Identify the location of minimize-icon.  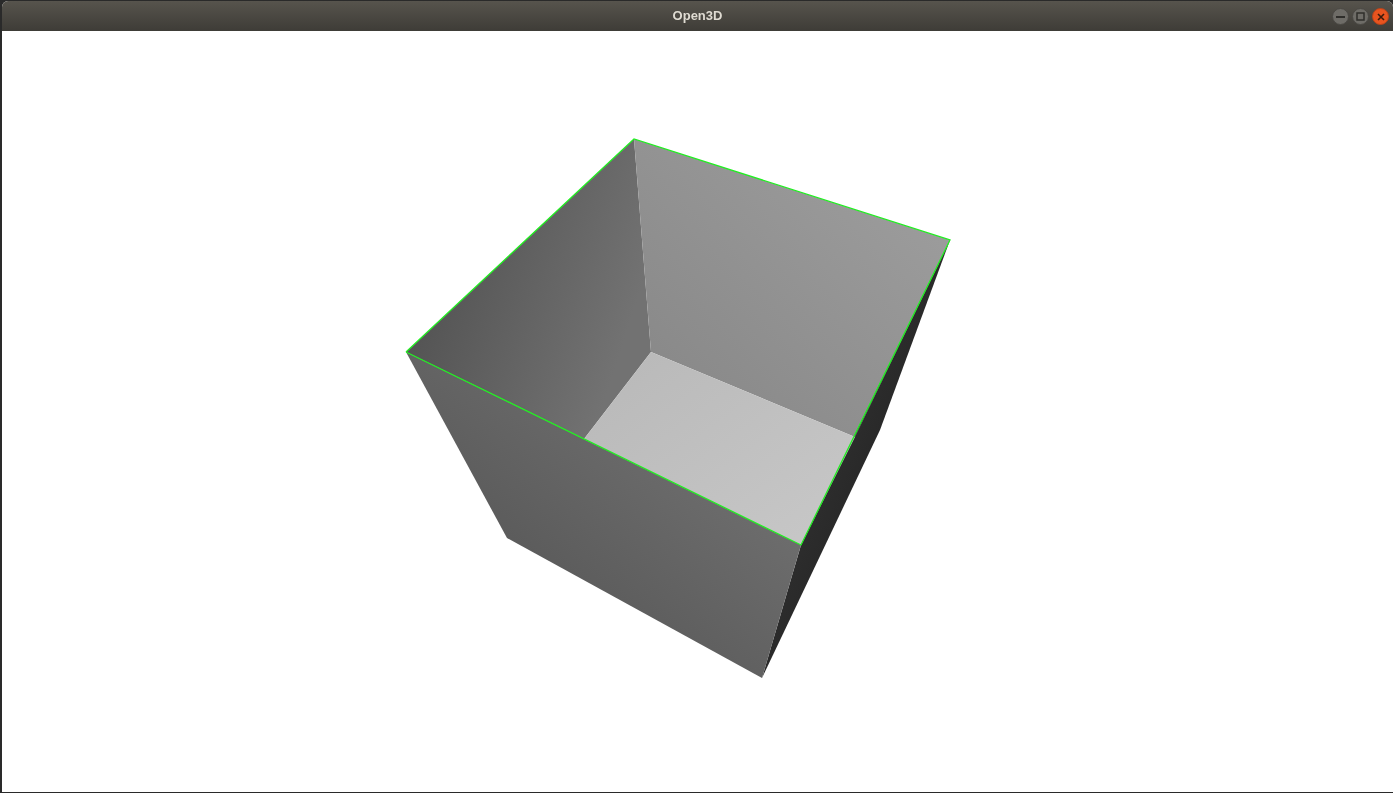
(1340, 16).